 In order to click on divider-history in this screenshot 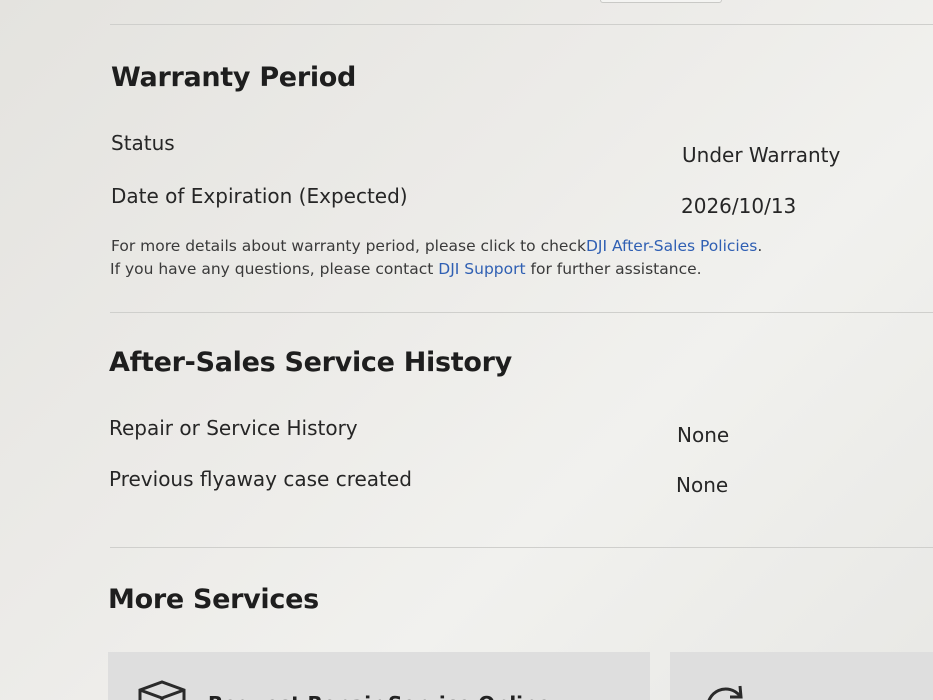, I will do `click(521, 547)`.